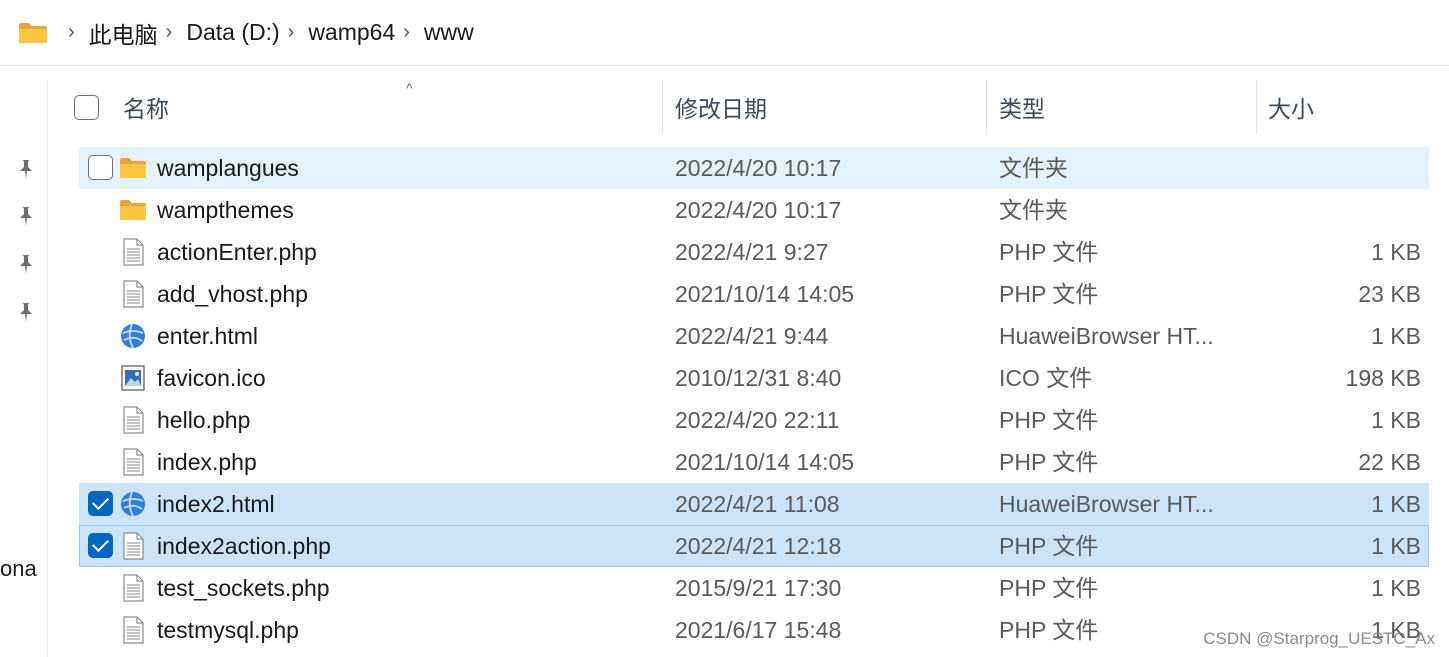 This screenshot has height=657, width=1449. Describe the element at coordinates (1319, 638) in the screenshot. I see `watermark: CSDN @Starprog_UESTC_Ax` at that location.